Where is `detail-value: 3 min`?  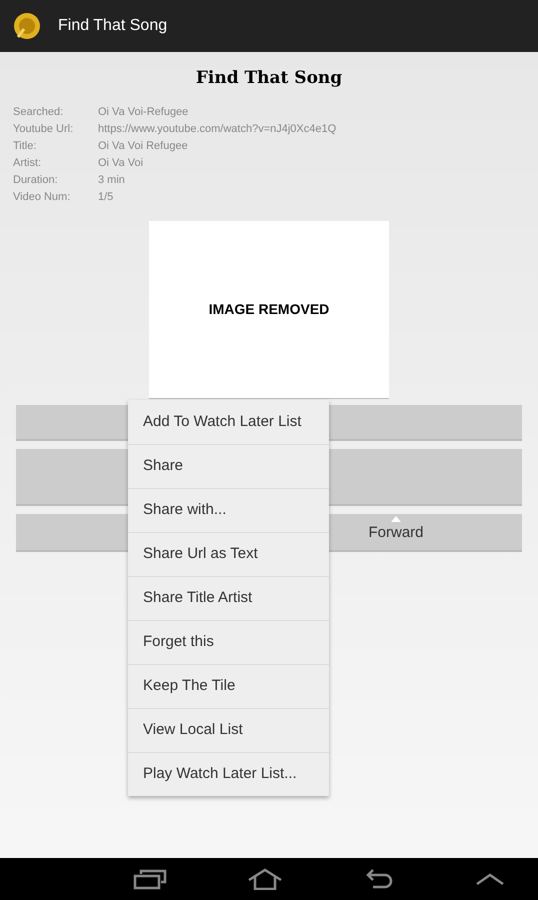 detail-value: 3 min is located at coordinates (111, 180).